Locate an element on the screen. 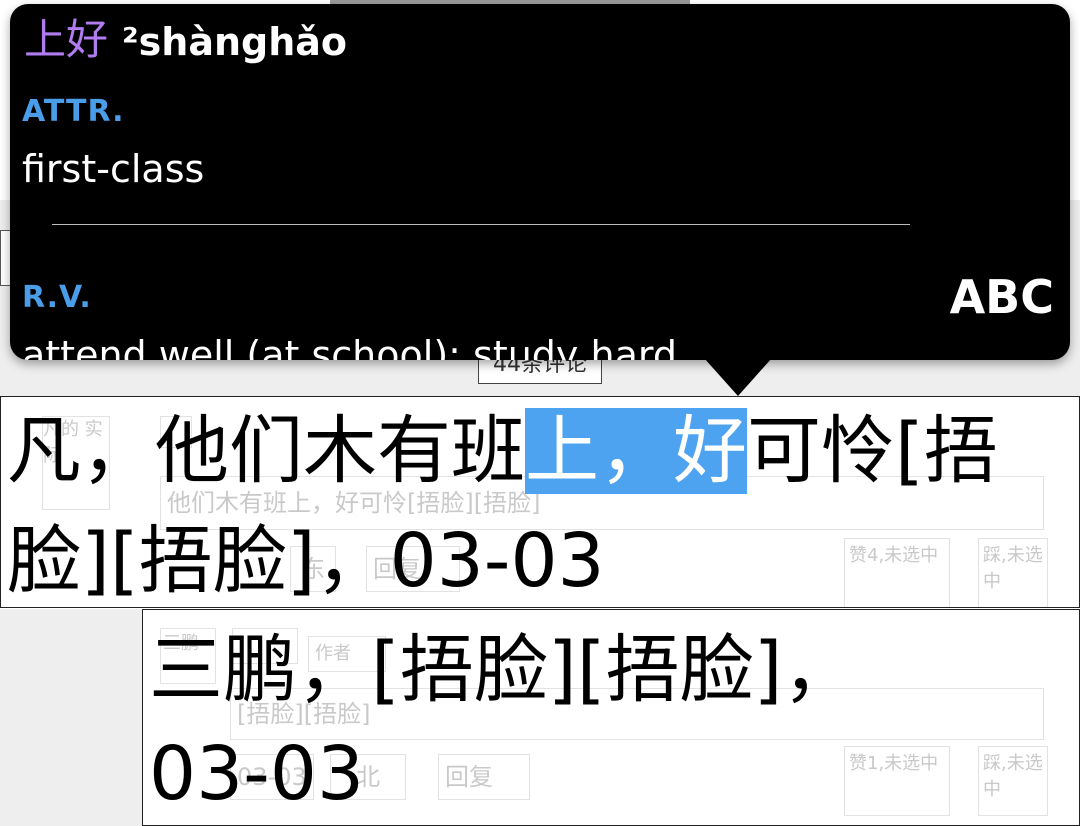 The width and height of the screenshot is (1080, 826). headword-pinyin: ²shànghǎo is located at coordinates (235, 42).